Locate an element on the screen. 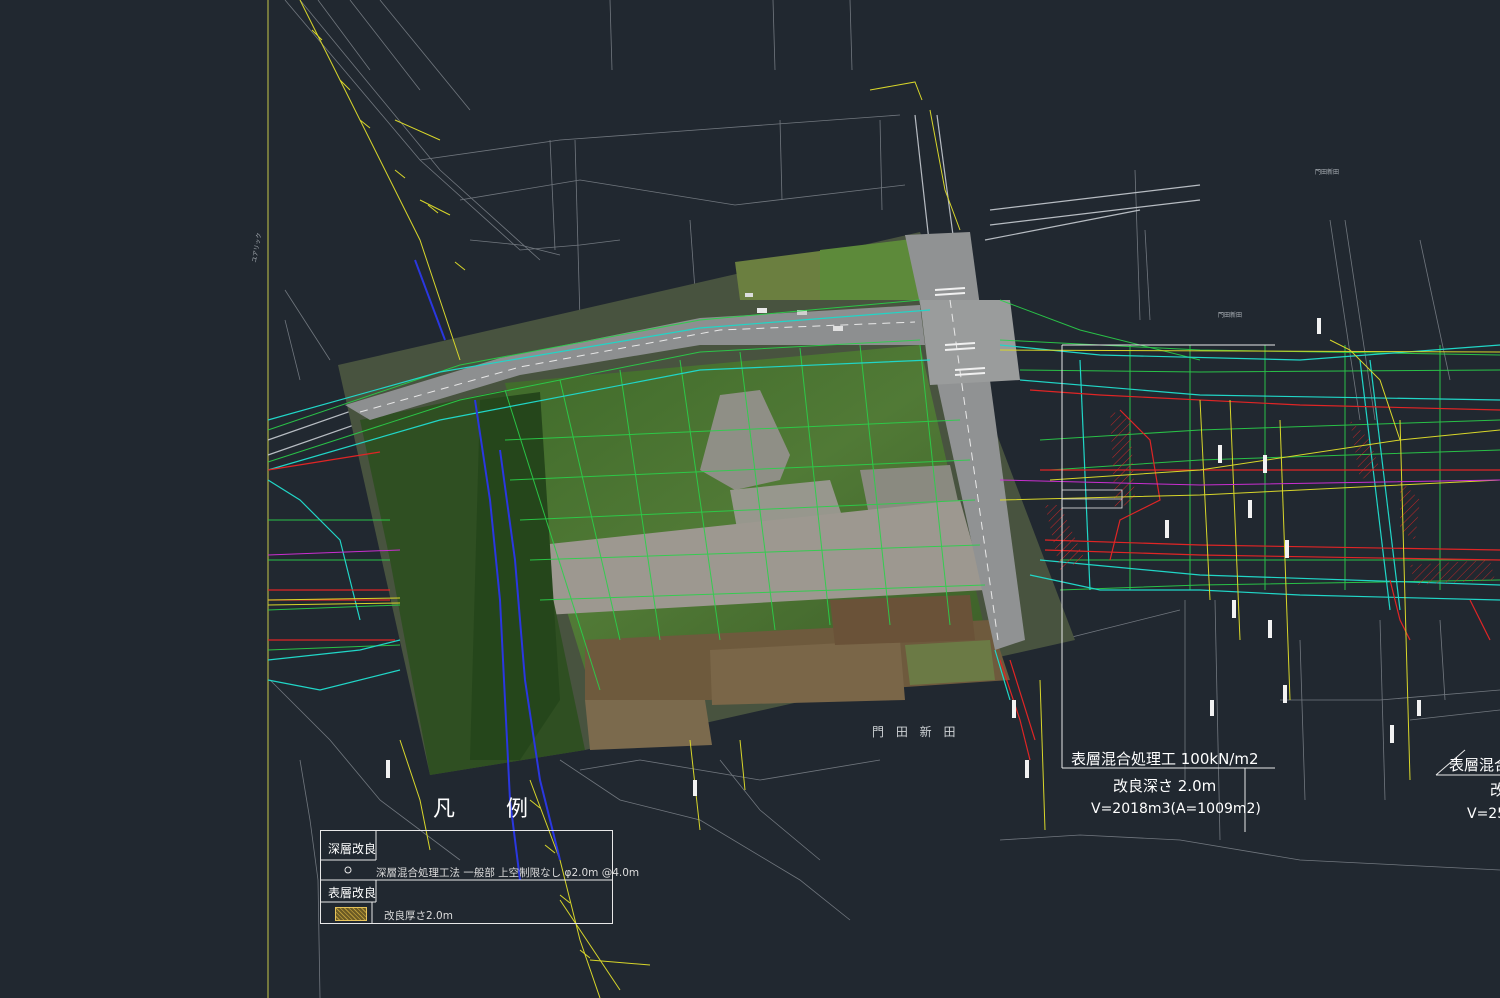 The width and height of the screenshot is (1500, 998). legend-deep-desc: 深層混合処理工法 一般部 上空制限なし φ2.0m @4.0m is located at coordinates (508, 873).